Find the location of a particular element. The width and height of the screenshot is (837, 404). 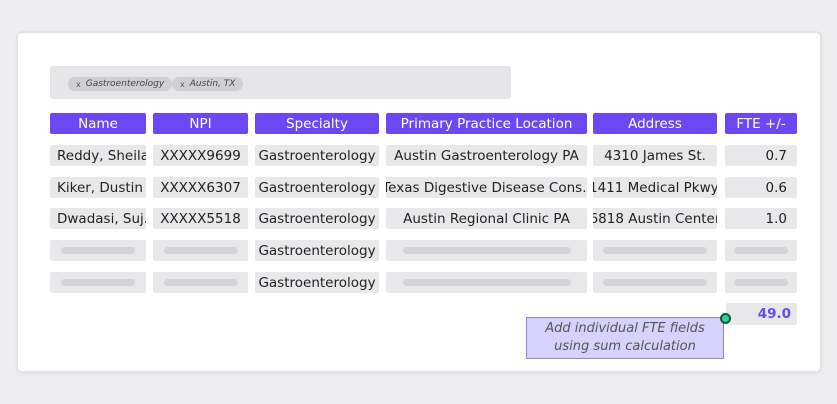

table-cell-address: 1411 Medical Pkwy. is located at coordinates (655, 187).